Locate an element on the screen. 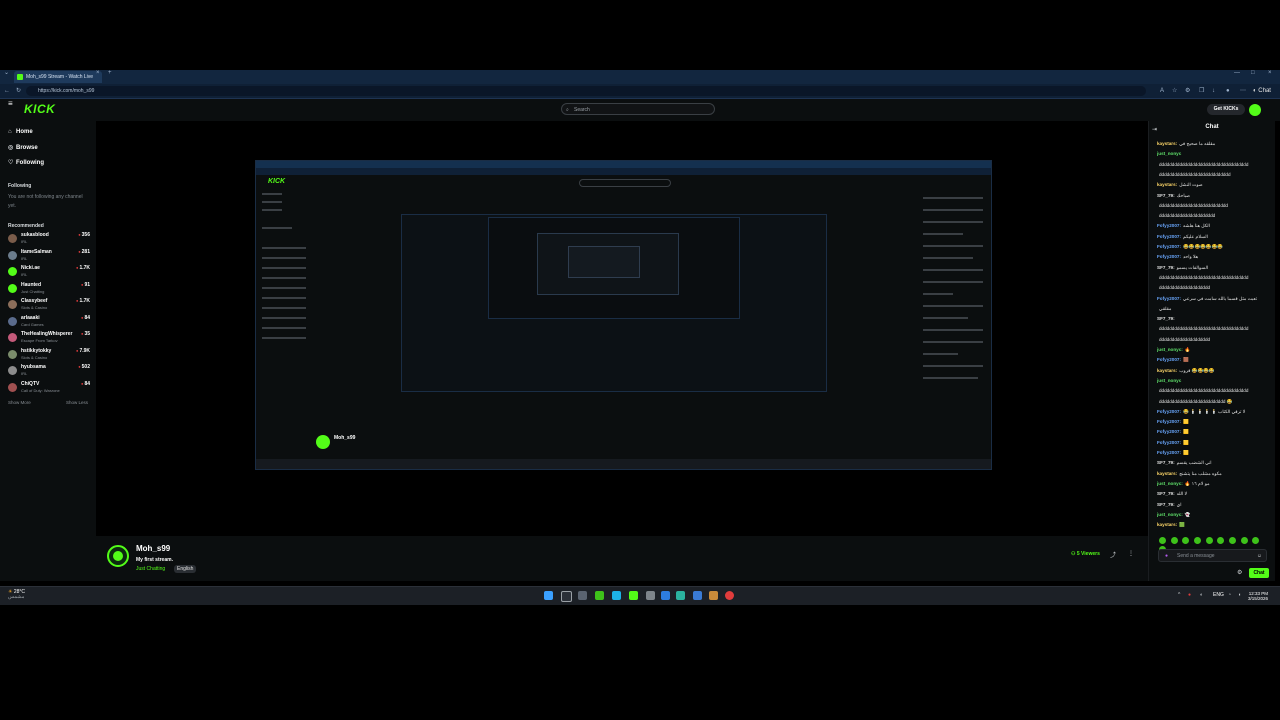 The width and height of the screenshot is (1280, 720). user-avatar is located at coordinates (1255, 110).